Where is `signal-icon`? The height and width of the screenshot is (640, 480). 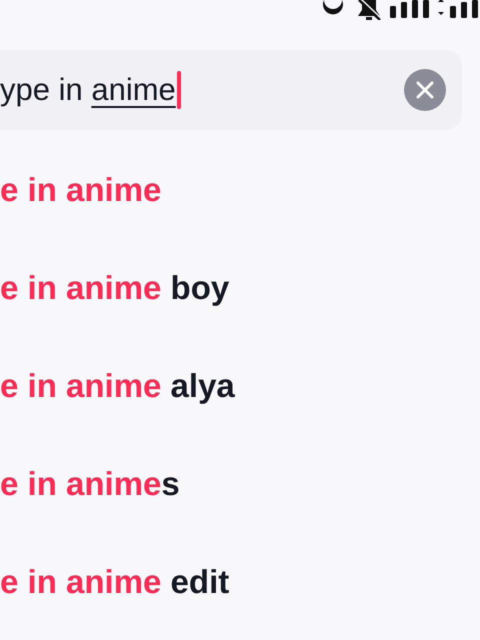 signal-icon is located at coordinates (435, 9).